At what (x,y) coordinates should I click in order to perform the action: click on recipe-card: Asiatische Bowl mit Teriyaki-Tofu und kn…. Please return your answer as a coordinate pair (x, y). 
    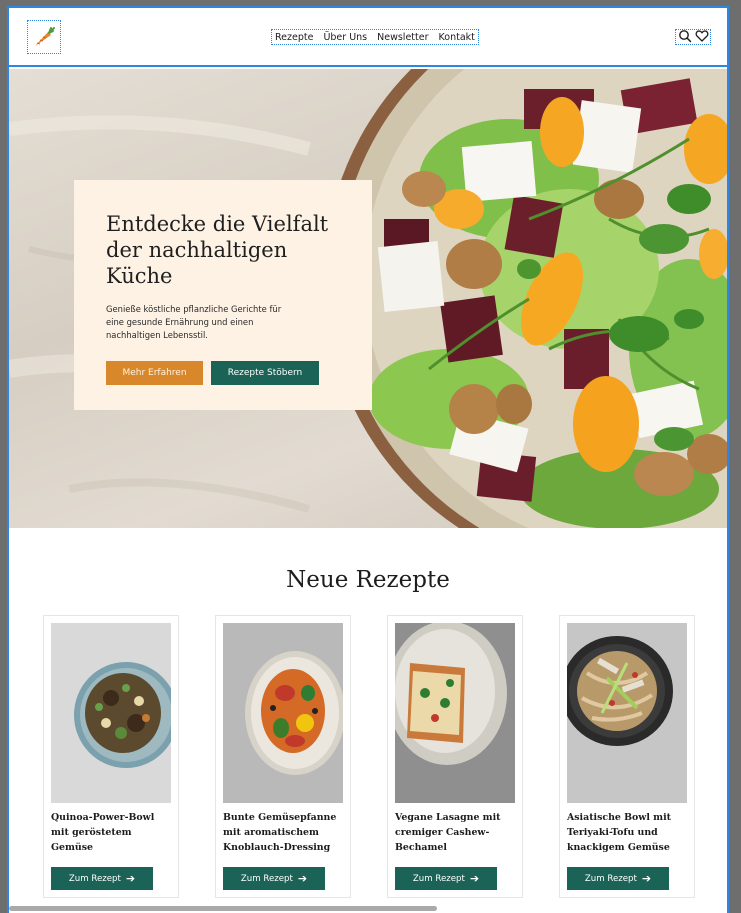
    Looking at the image, I should click on (627, 756).